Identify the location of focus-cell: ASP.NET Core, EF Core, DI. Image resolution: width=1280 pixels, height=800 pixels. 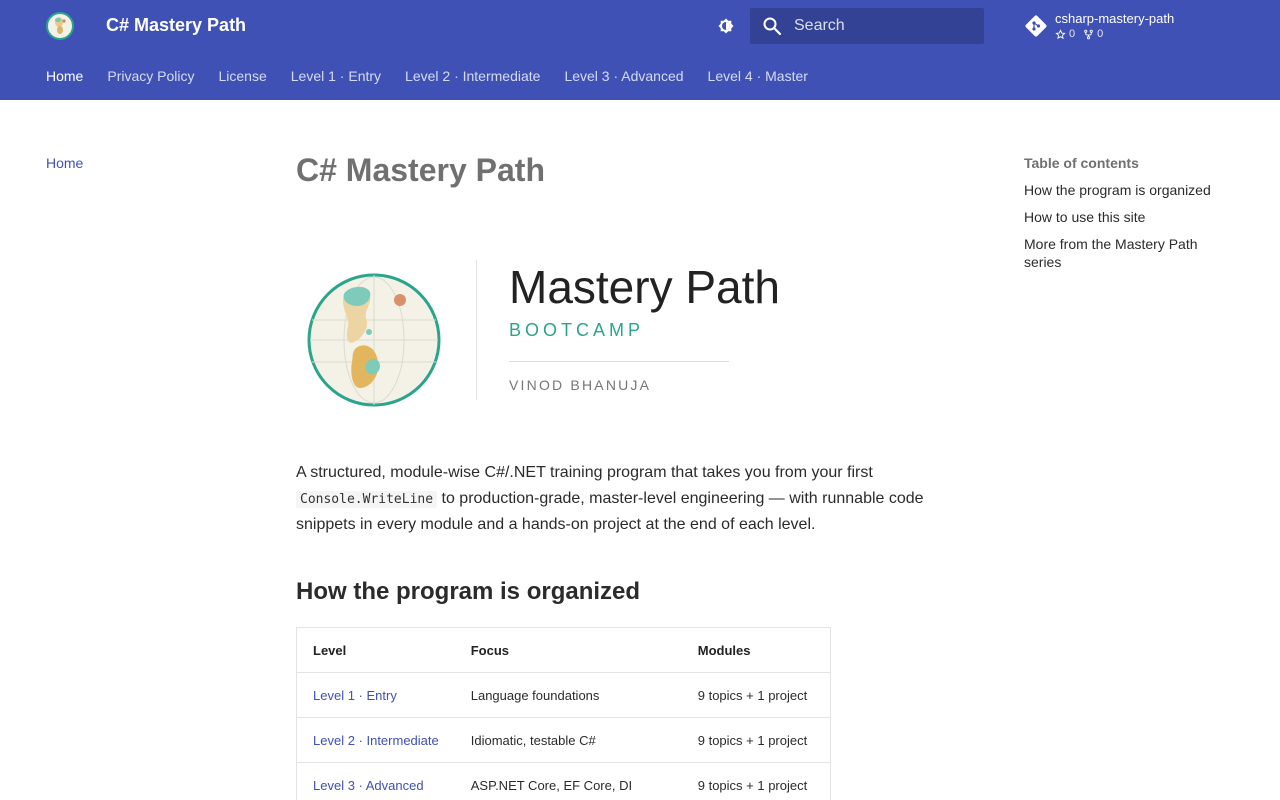
(568, 781).